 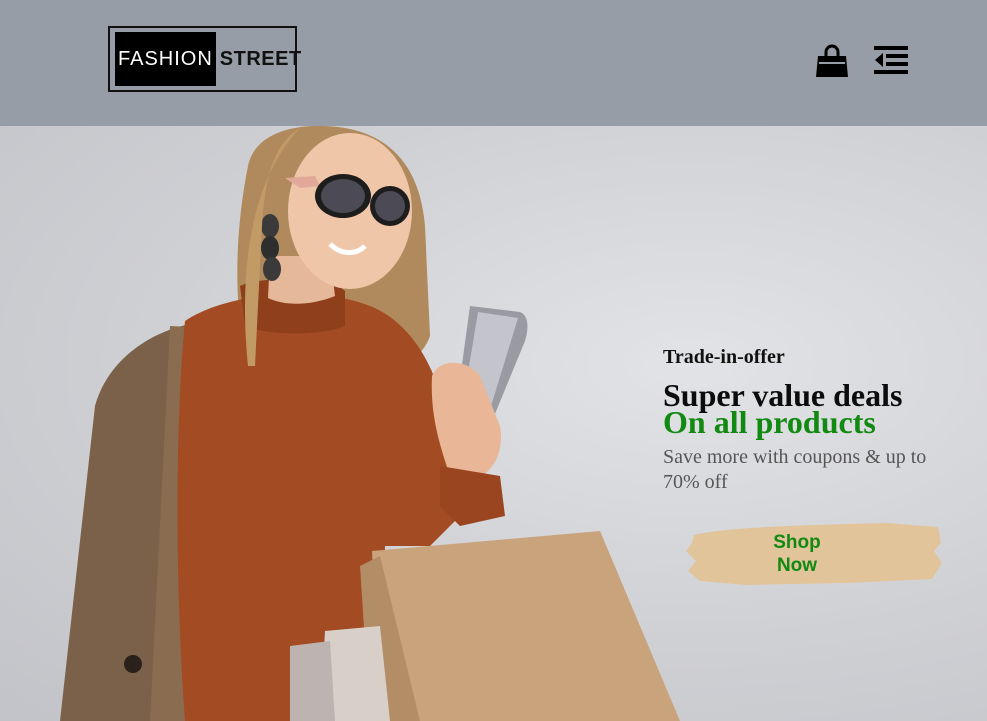 I want to click on brand-logo: FASHION STREET, so click(x=204, y=59).